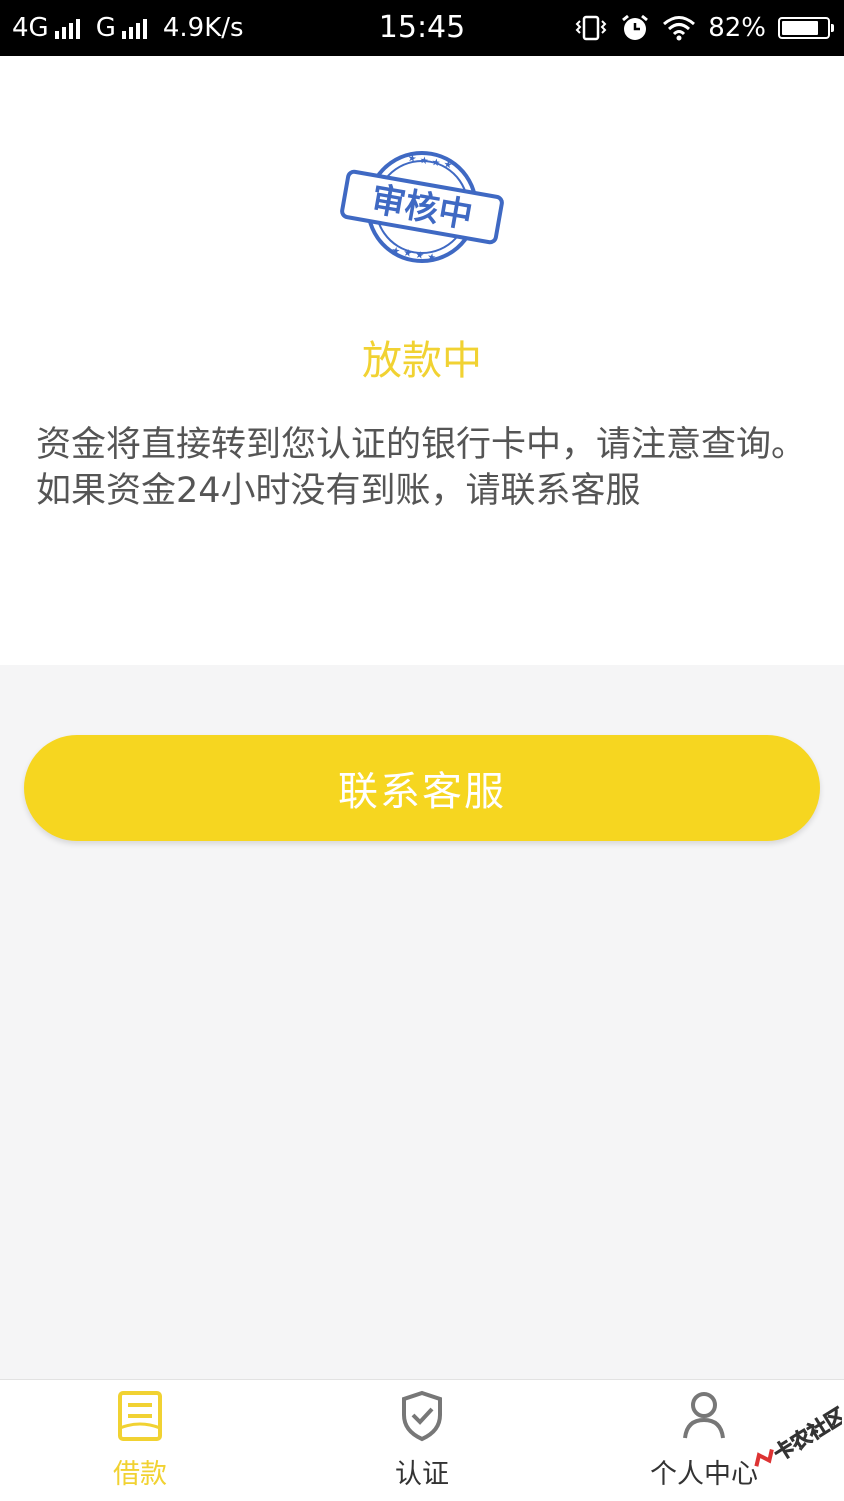 The width and height of the screenshot is (844, 1501). Describe the element at coordinates (805, 1435) in the screenshot. I see `watermark-text: 卡农社区` at that location.